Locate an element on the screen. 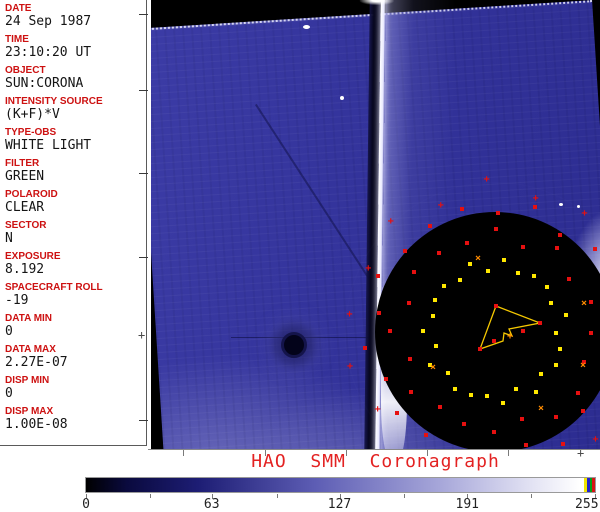  metadata-field: DATA MIN 0 is located at coordinates (75, 326).